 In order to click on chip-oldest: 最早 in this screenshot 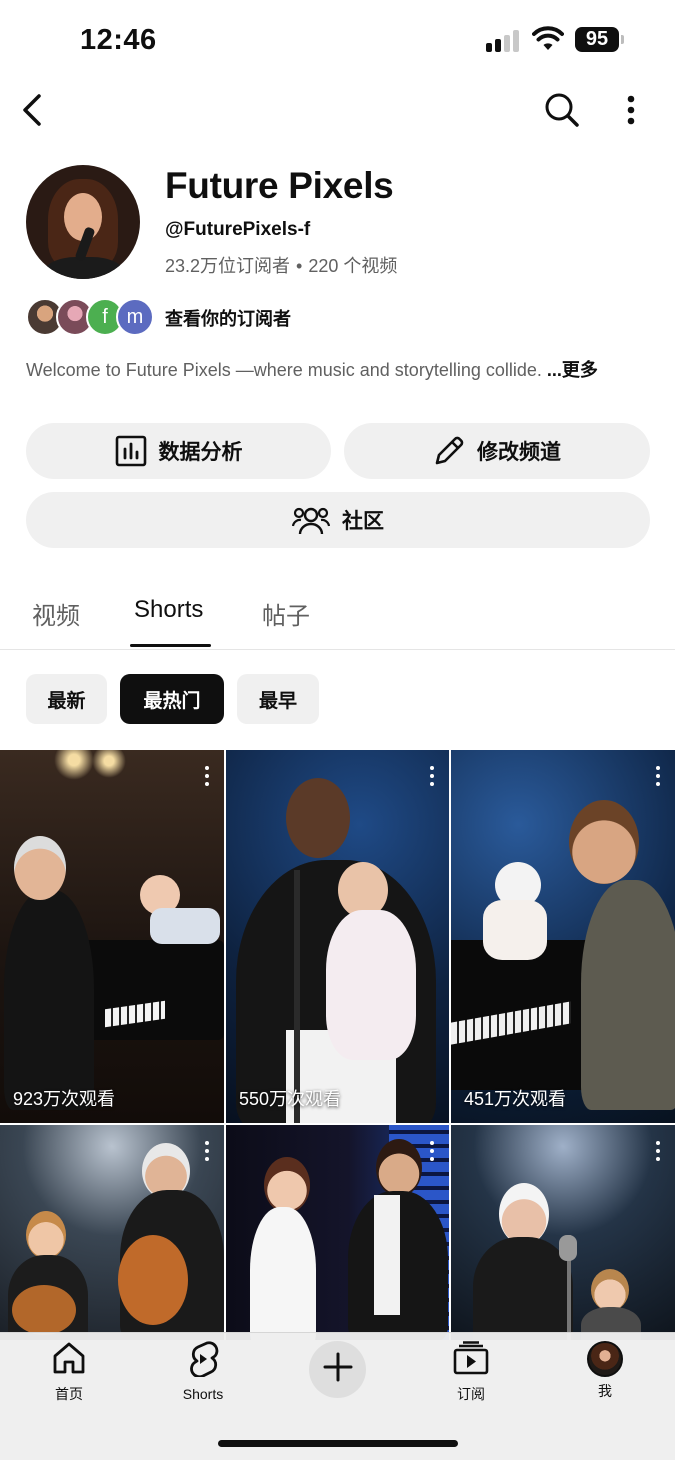, I will do `click(278, 699)`.